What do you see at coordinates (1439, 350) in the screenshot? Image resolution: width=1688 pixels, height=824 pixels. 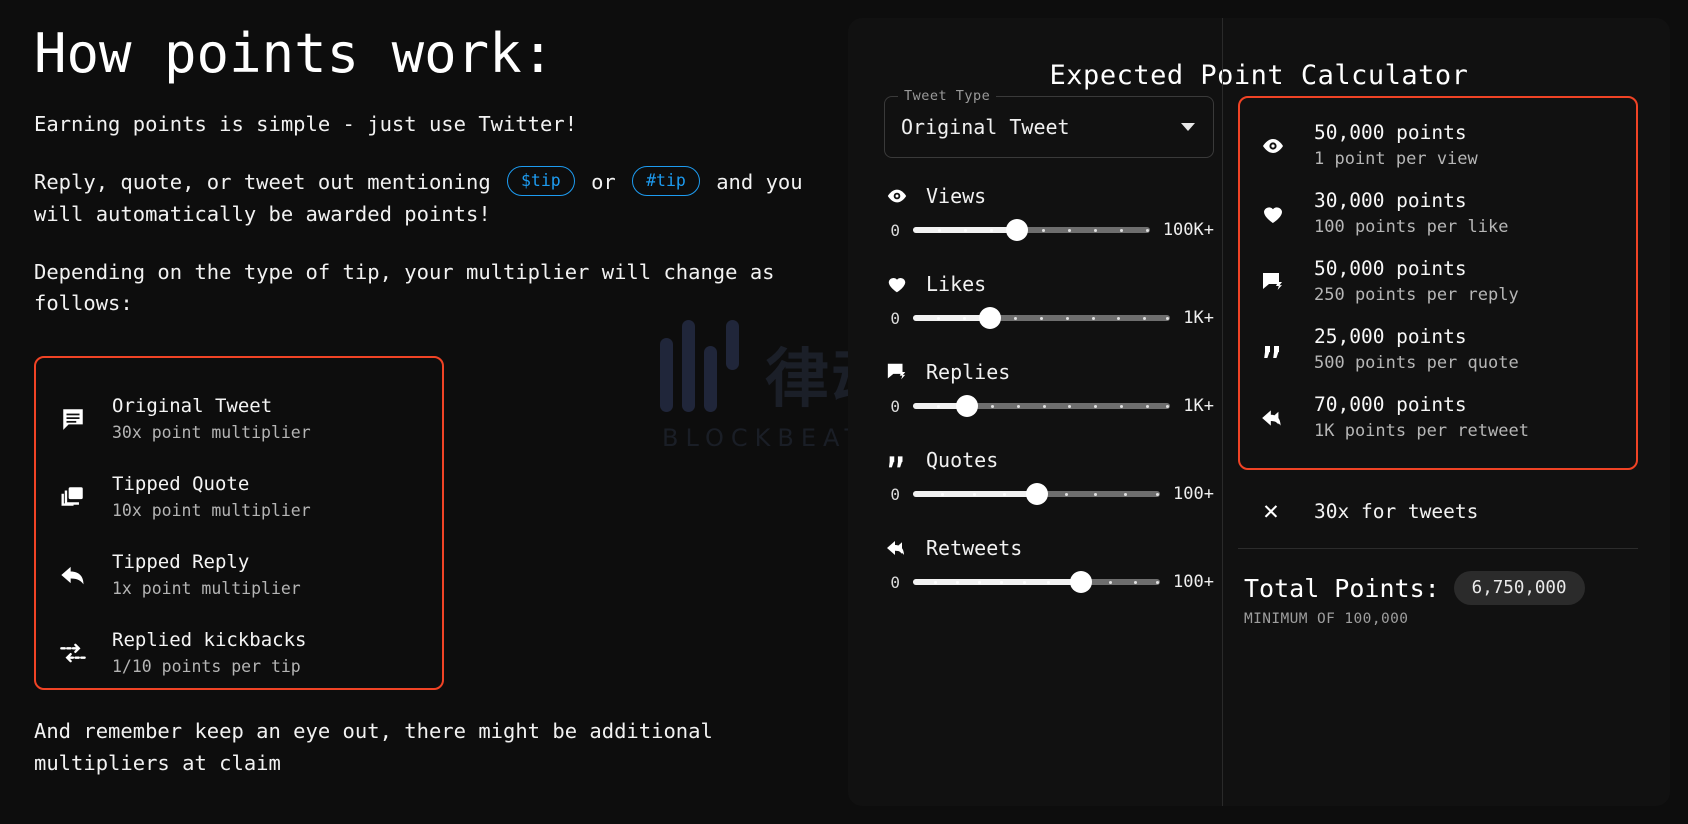 I see `result-row-quotes: 25,000 points 500 points per quote` at bounding box center [1439, 350].